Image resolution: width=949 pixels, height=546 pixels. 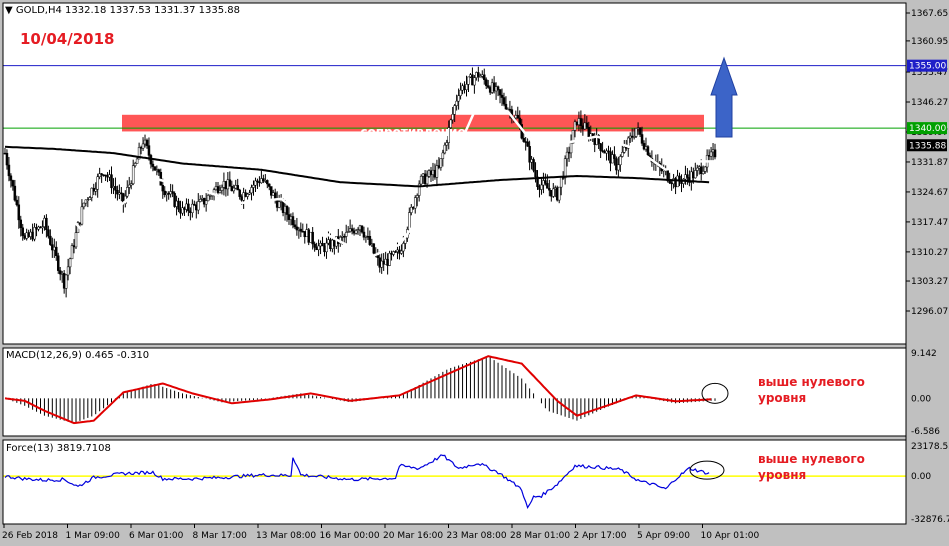 I want to click on time-tick-label: 16 Mar 00:00, so click(x=350, y=536).